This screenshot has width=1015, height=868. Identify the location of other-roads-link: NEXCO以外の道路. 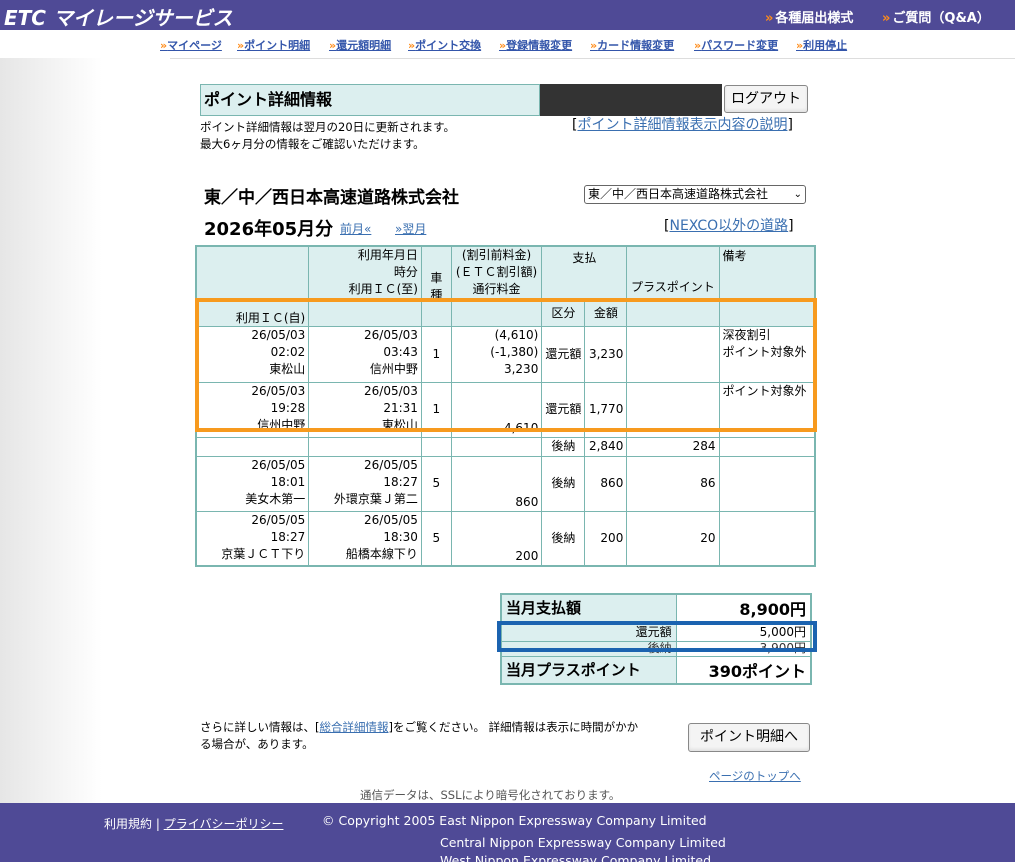
(728, 226).